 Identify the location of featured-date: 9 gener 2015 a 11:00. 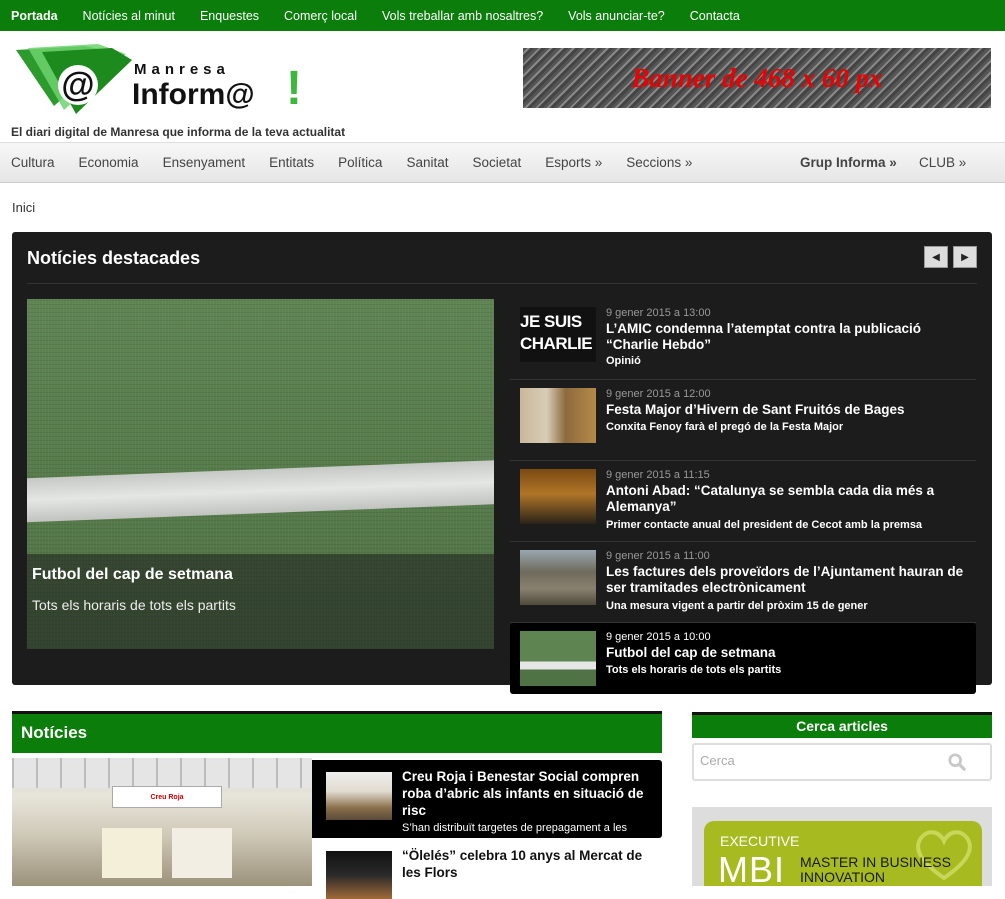
(658, 556).